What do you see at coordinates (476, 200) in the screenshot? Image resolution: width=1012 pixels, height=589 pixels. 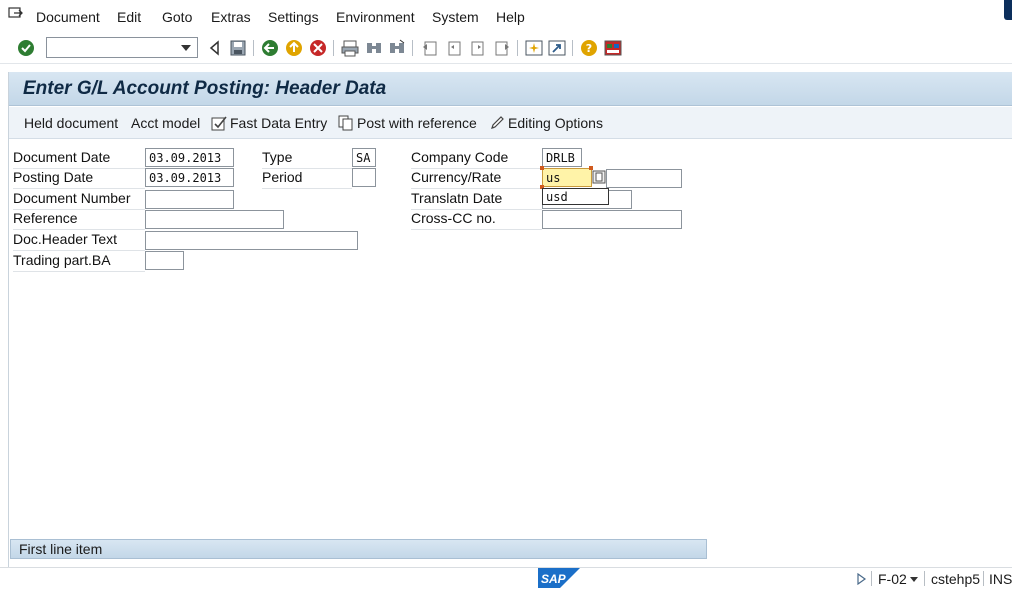 I see `translatn-date-label: Translatn Date` at bounding box center [476, 200].